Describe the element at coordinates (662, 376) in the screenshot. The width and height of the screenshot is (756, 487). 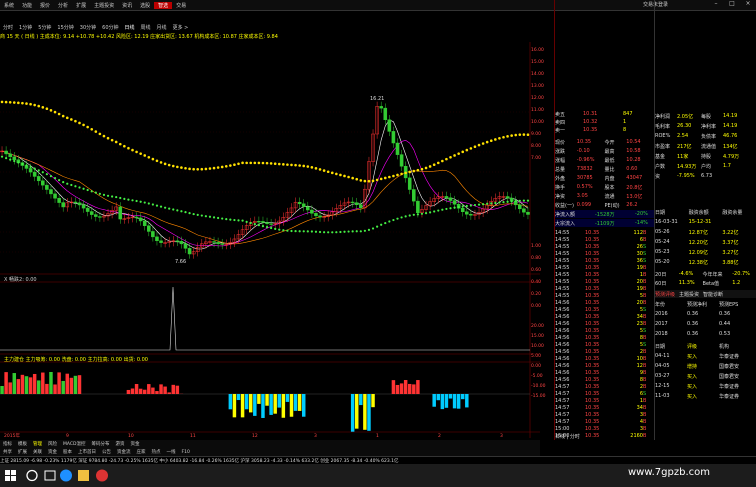
I see `rating-cell: 03-27` at that location.